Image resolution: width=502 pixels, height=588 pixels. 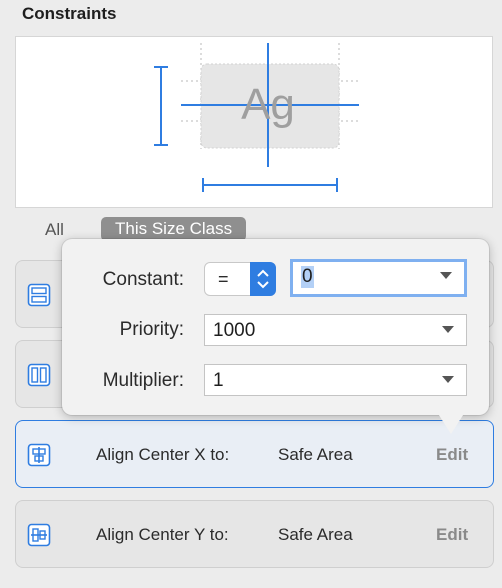 What do you see at coordinates (240, 279) in the screenshot?
I see `relation-stepper: =` at bounding box center [240, 279].